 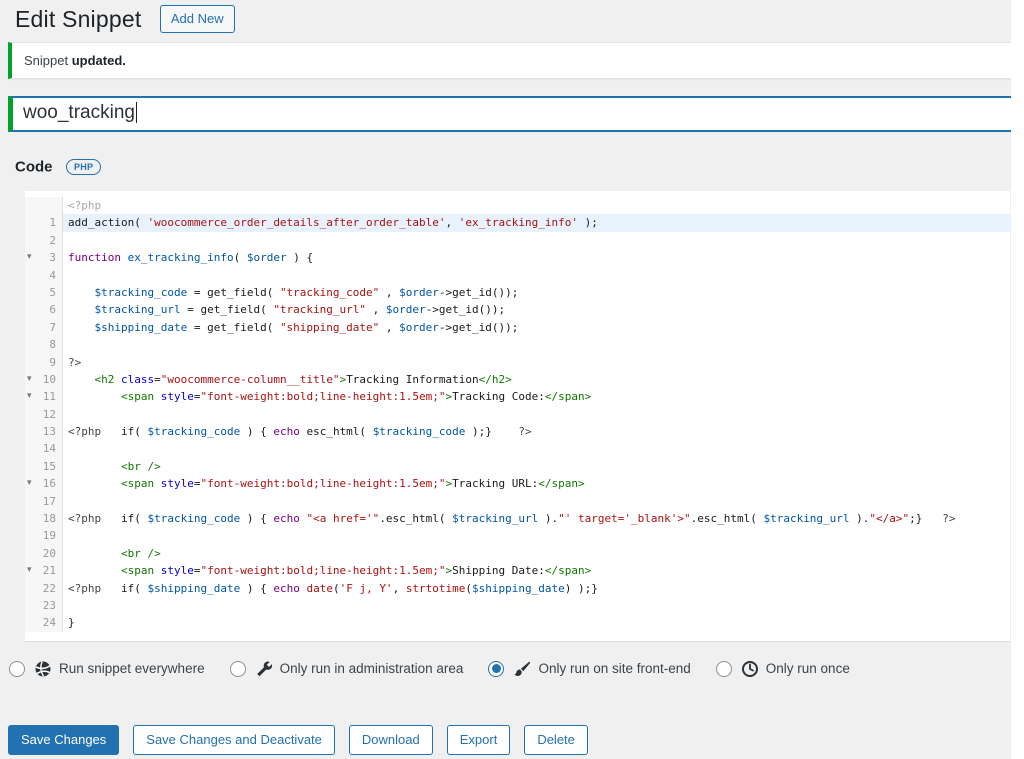 I want to click on code-line-15: 15 <br />, so click(x=517, y=466).